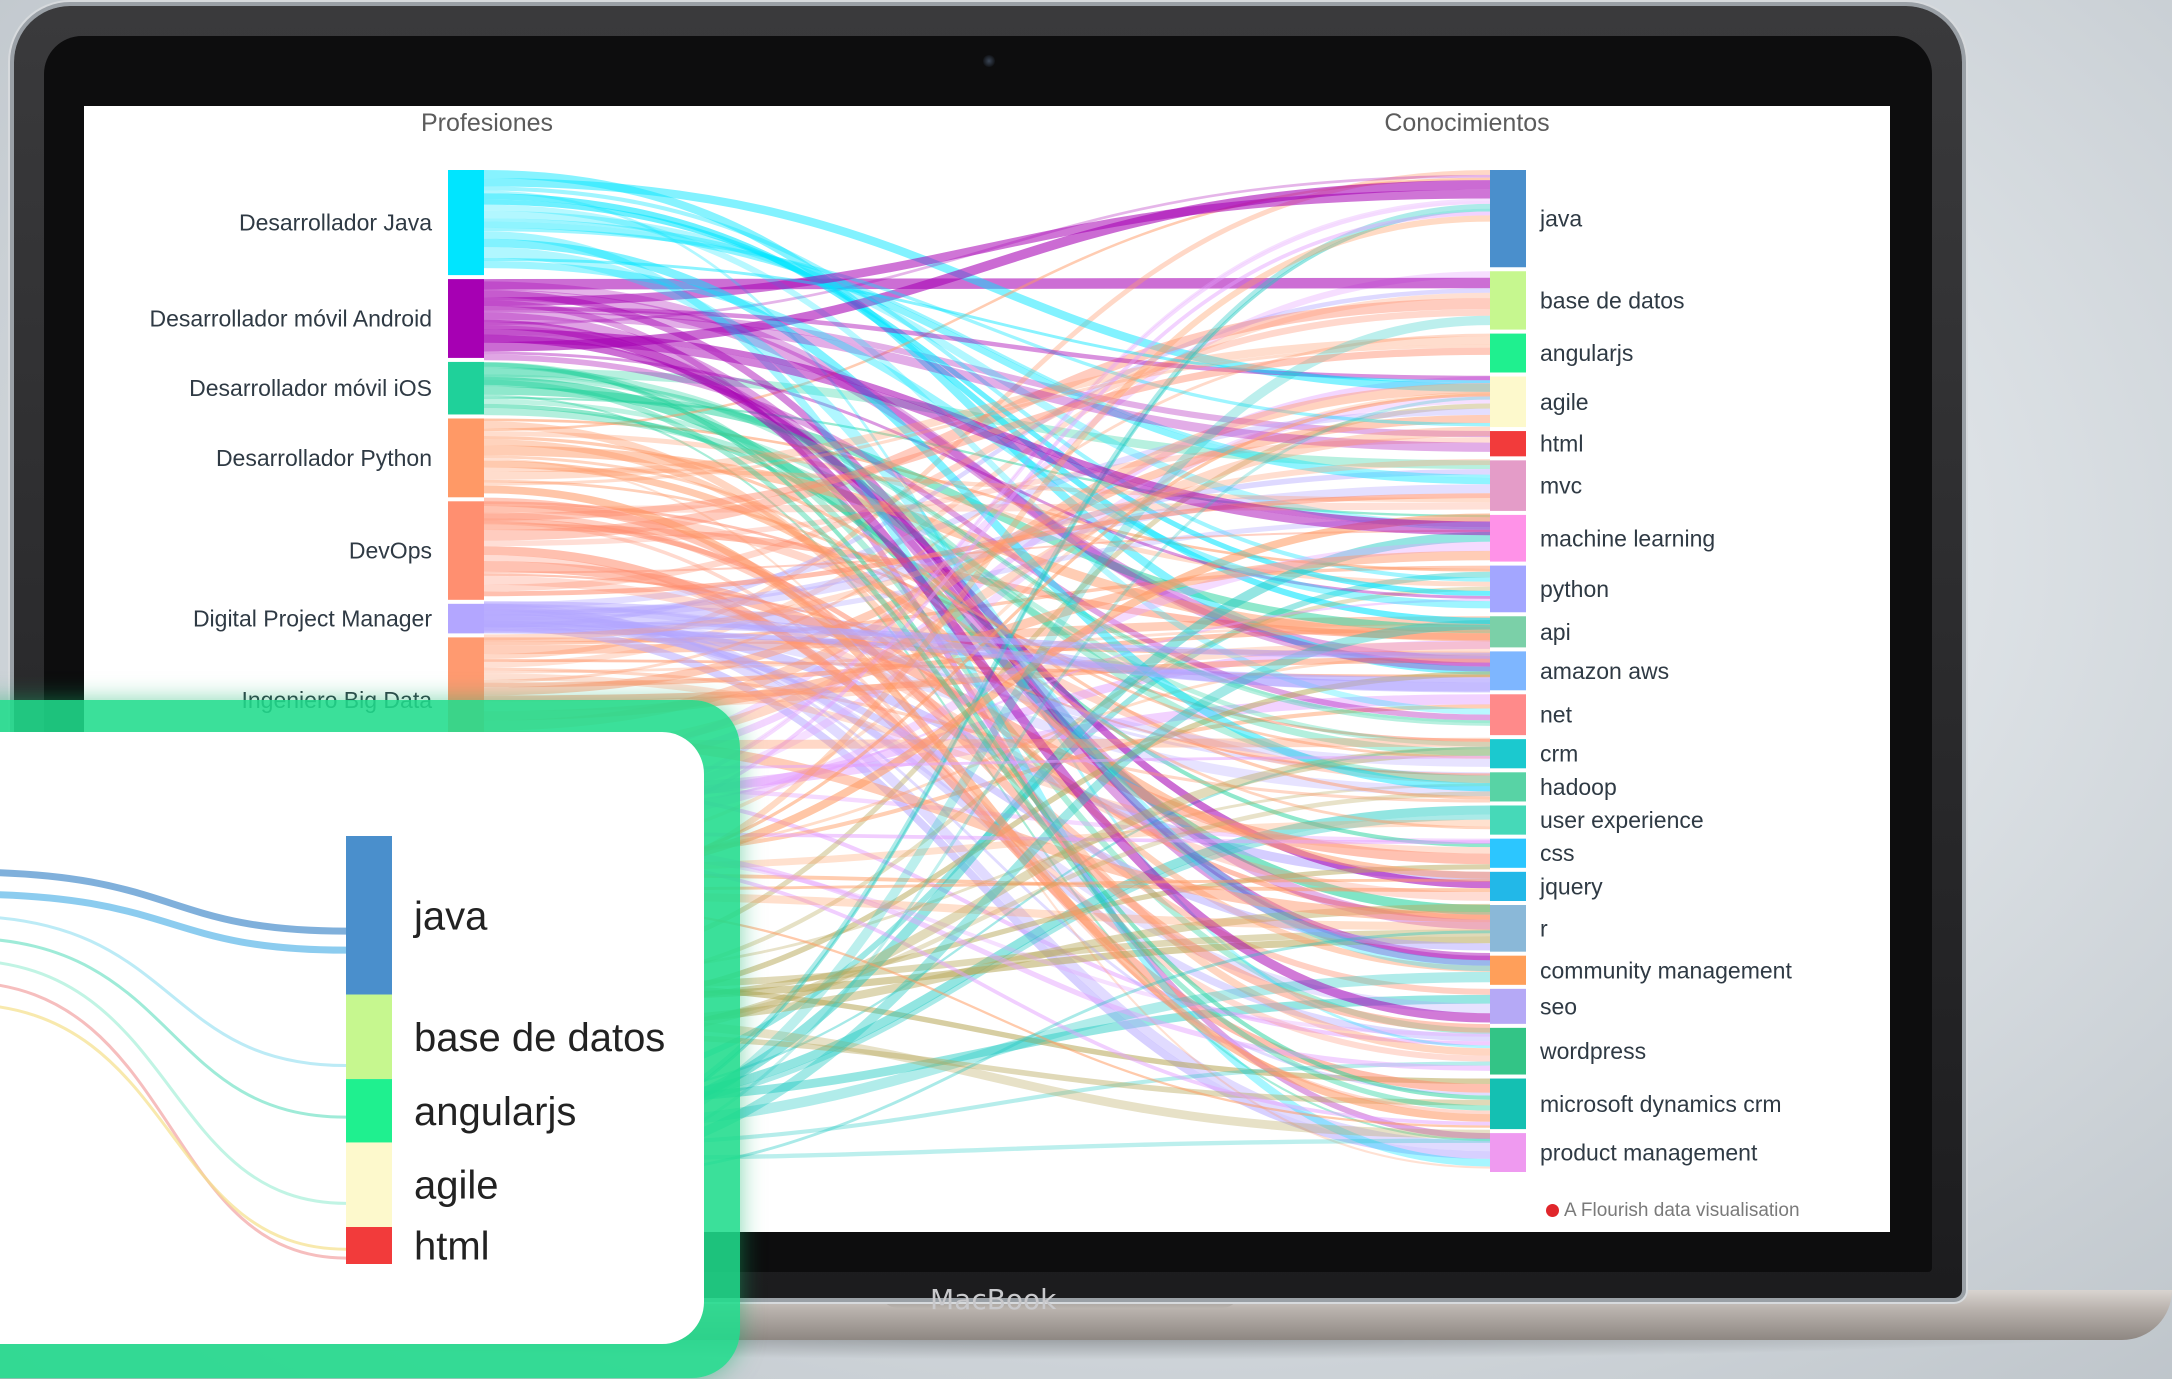 This screenshot has height=1379, width=2172. What do you see at coordinates (1682, 1210) in the screenshot?
I see `credit-text: A Flourish data visualisation` at bounding box center [1682, 1210].